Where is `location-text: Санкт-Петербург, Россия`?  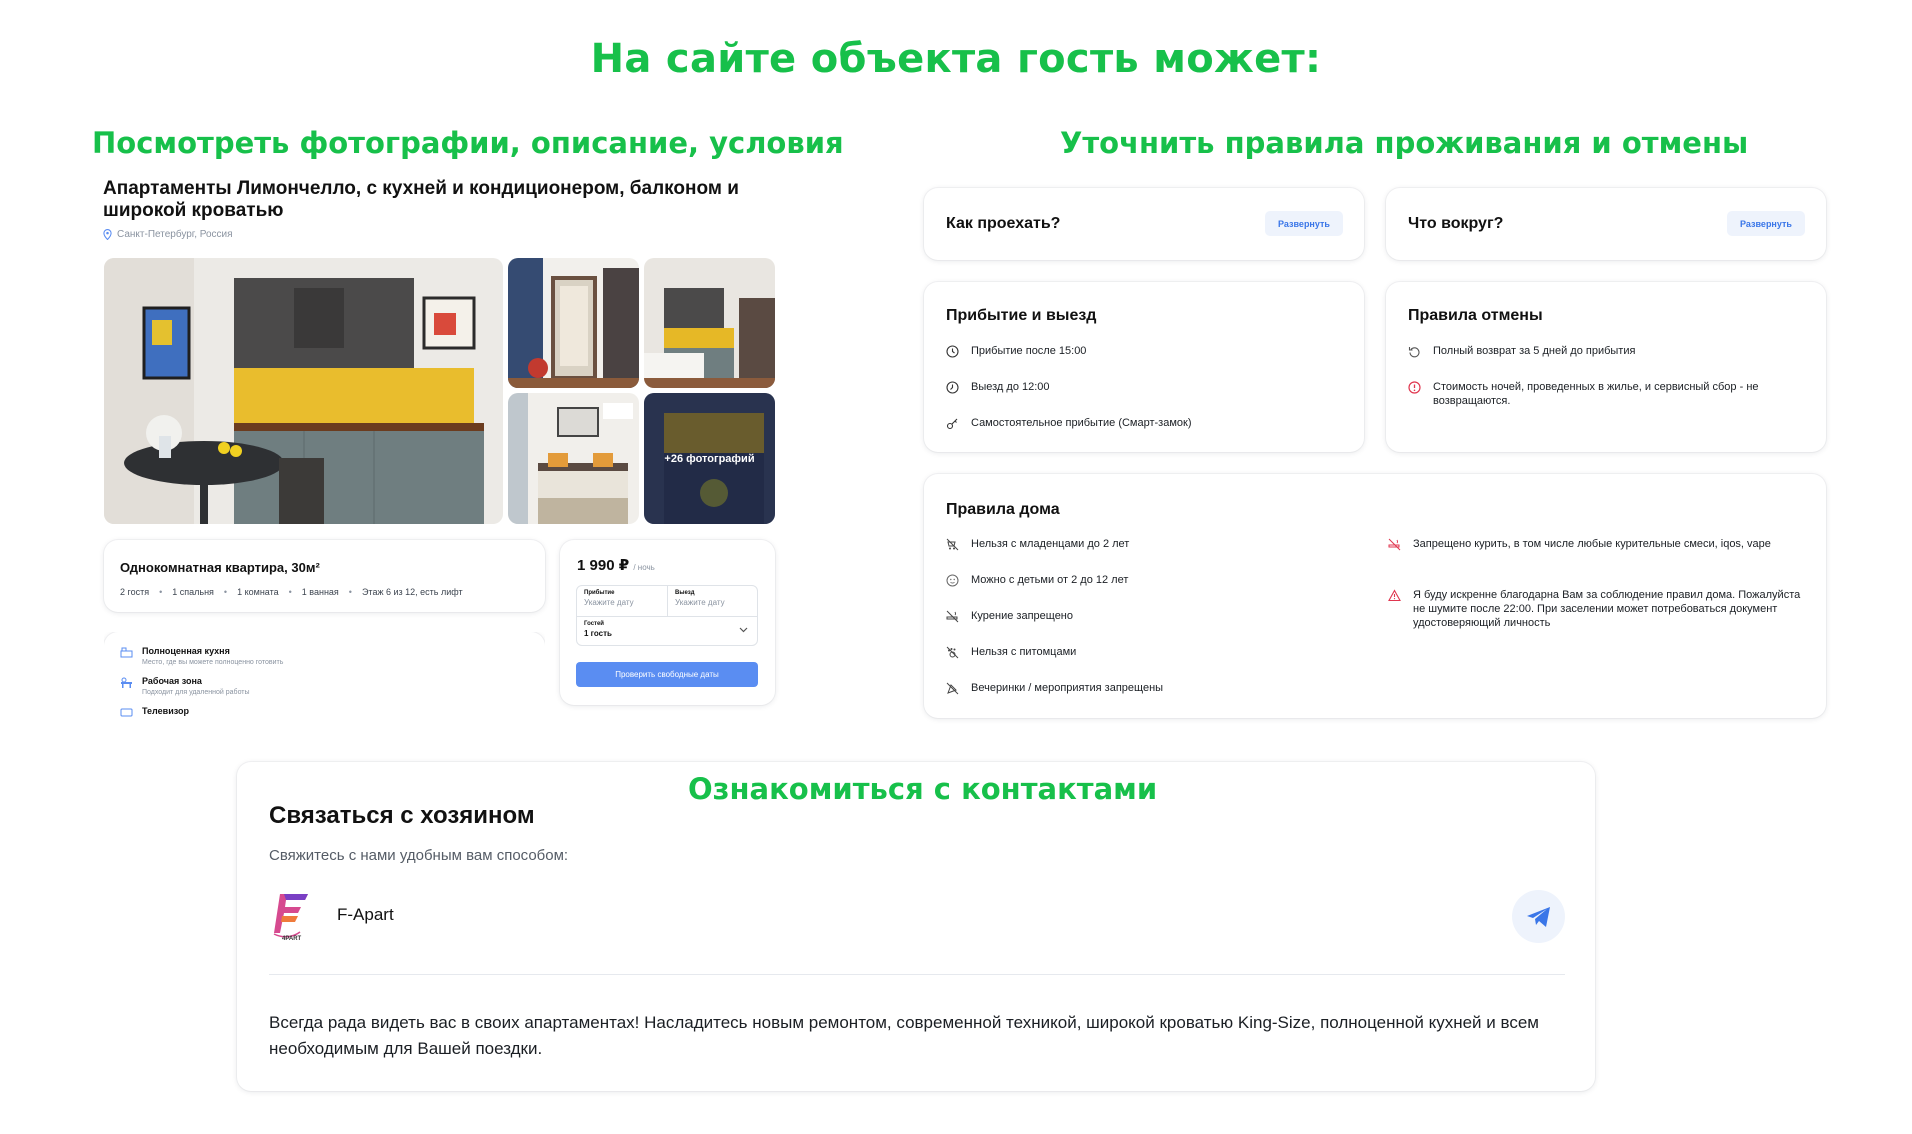
location-text: Санкт-Петербург, Россия is located at coordinates (175, 234).